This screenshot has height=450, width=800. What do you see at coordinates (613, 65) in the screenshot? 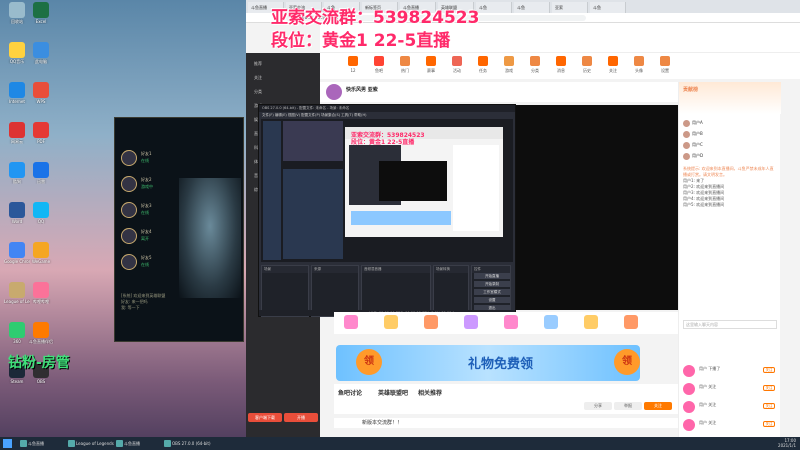
I see `nav-item: 关注` at bounding box center [613, 65].